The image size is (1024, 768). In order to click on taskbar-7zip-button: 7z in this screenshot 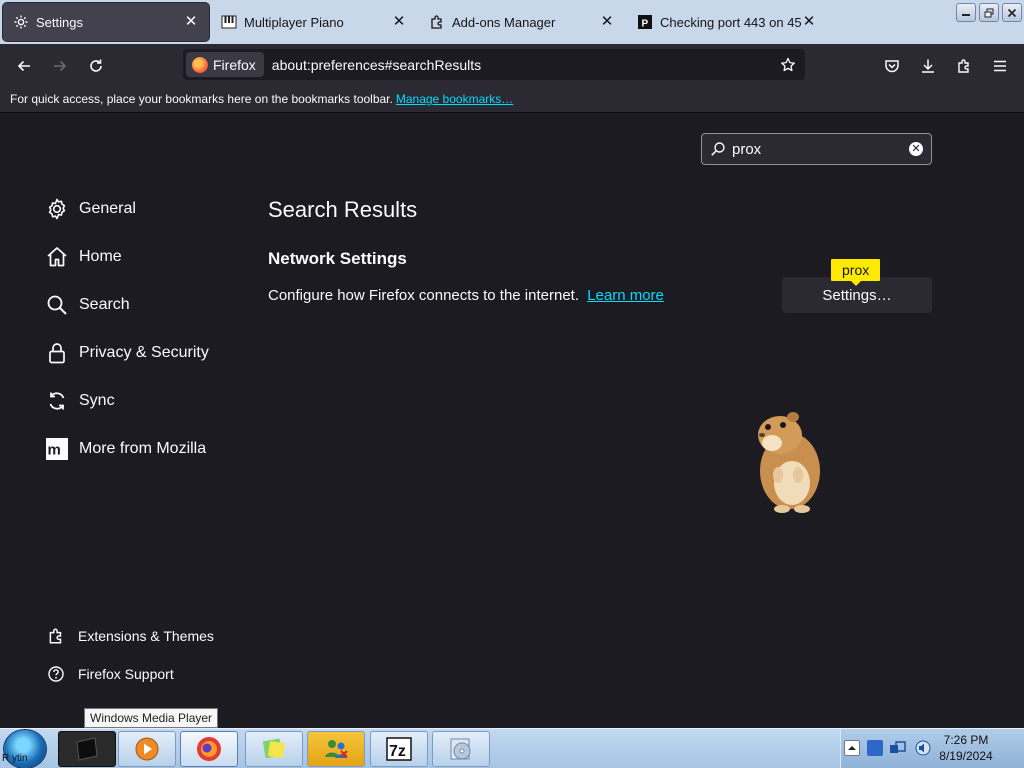, I will do `click(399, 749)`.